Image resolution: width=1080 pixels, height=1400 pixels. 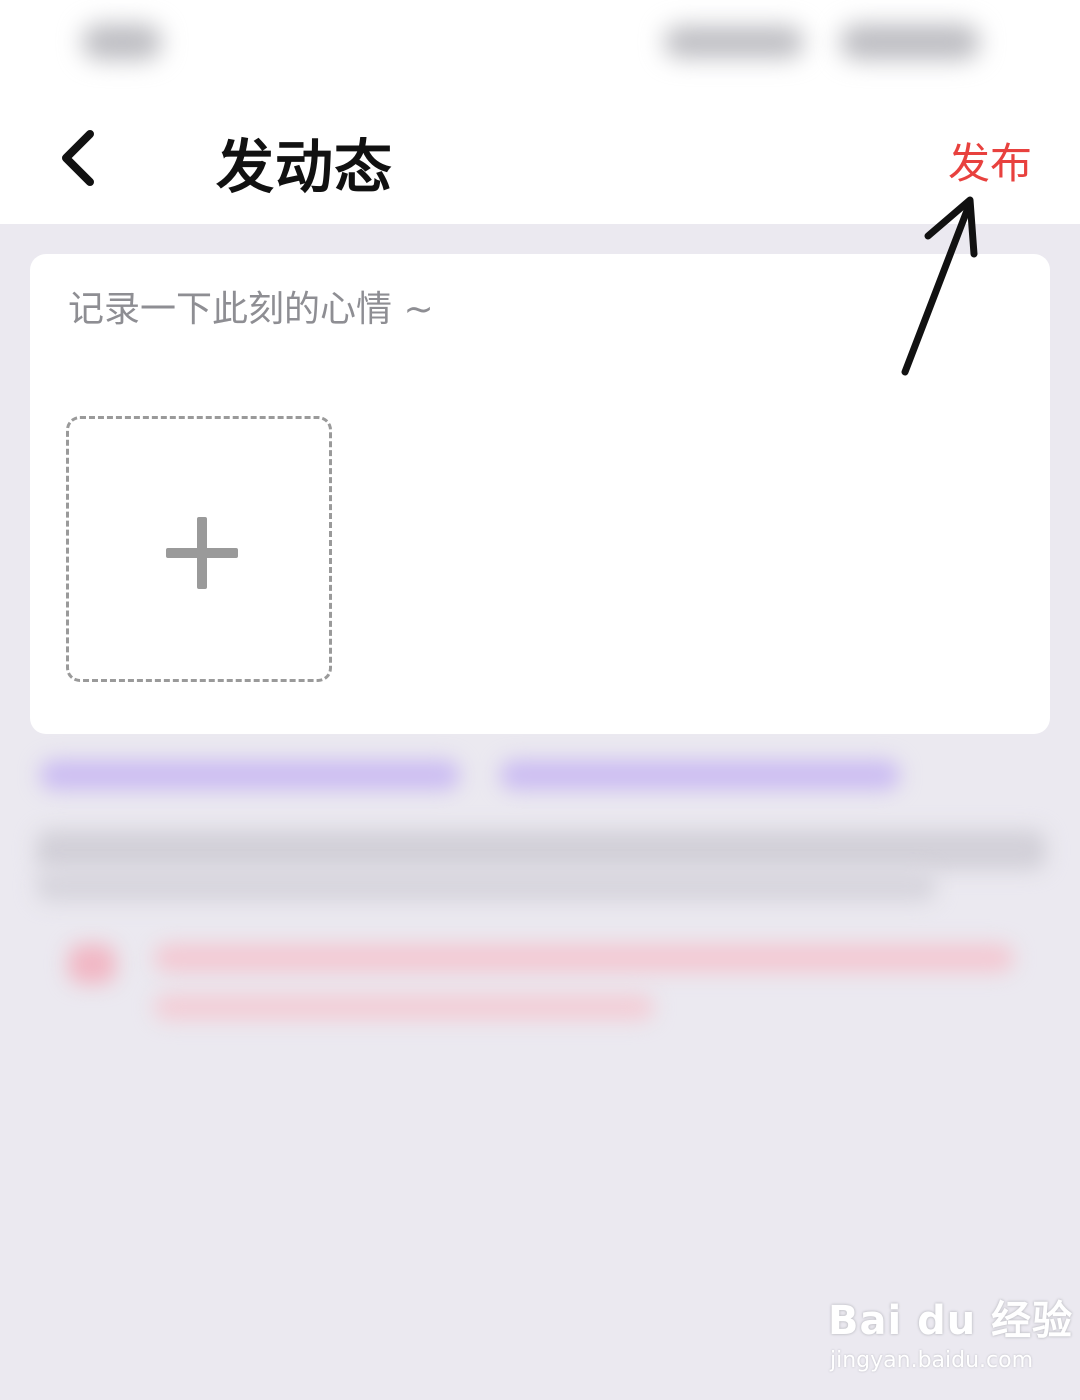 I want to click on top-bar: 发动态 发布, so click(x=540, y=157).